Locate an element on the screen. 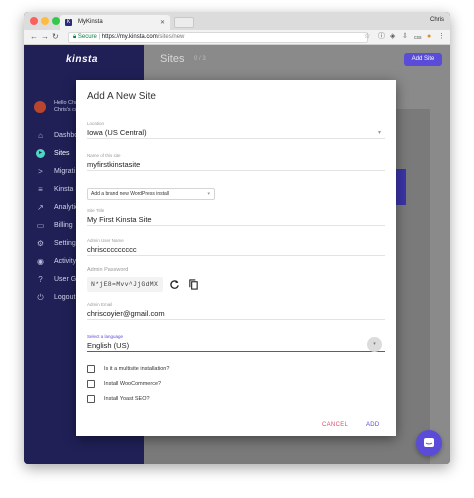 This screenshot has height=498, width=474. yoast-label: Install Yoast SEO? is located at coordinates (127, 399).